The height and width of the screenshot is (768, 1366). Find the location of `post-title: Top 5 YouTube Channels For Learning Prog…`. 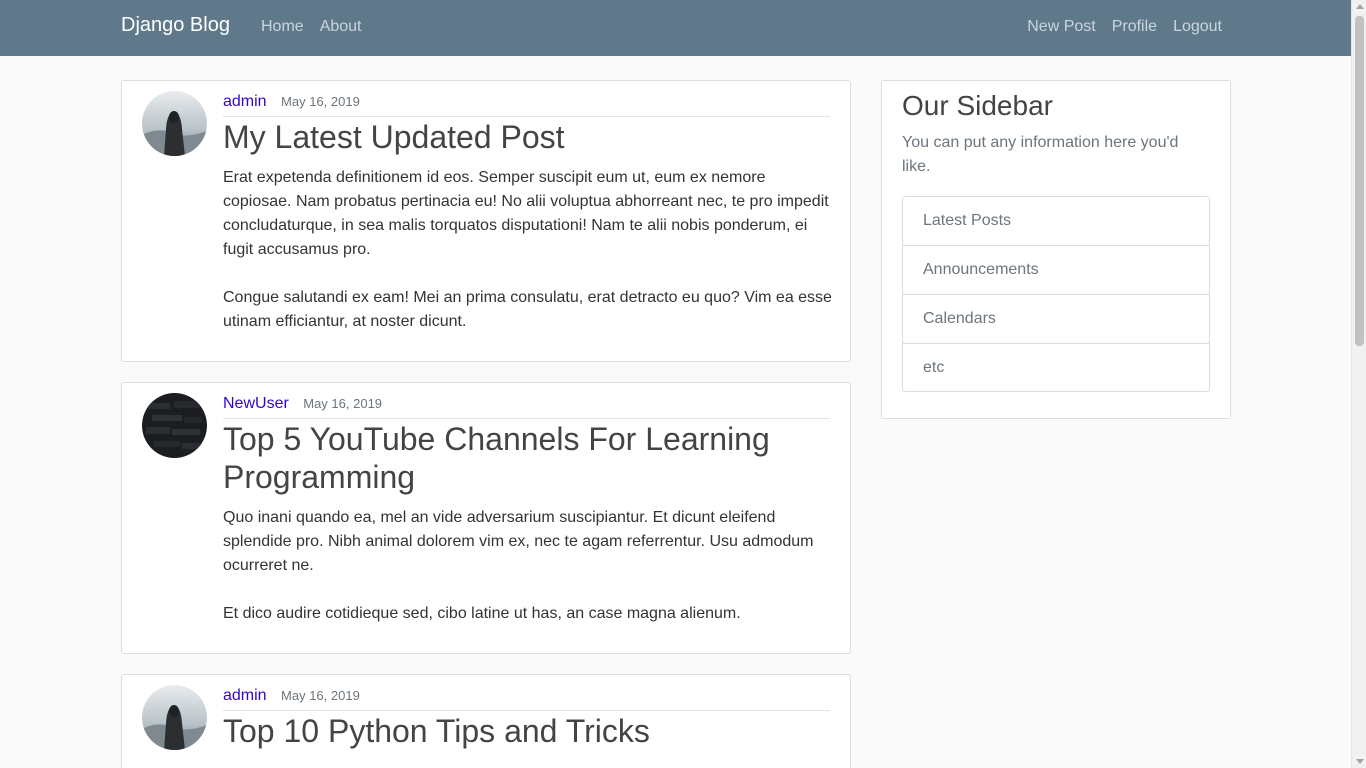

post-title: Top 5 YouTube Channels For Learning Prog… is located at coordinates (523, 458).